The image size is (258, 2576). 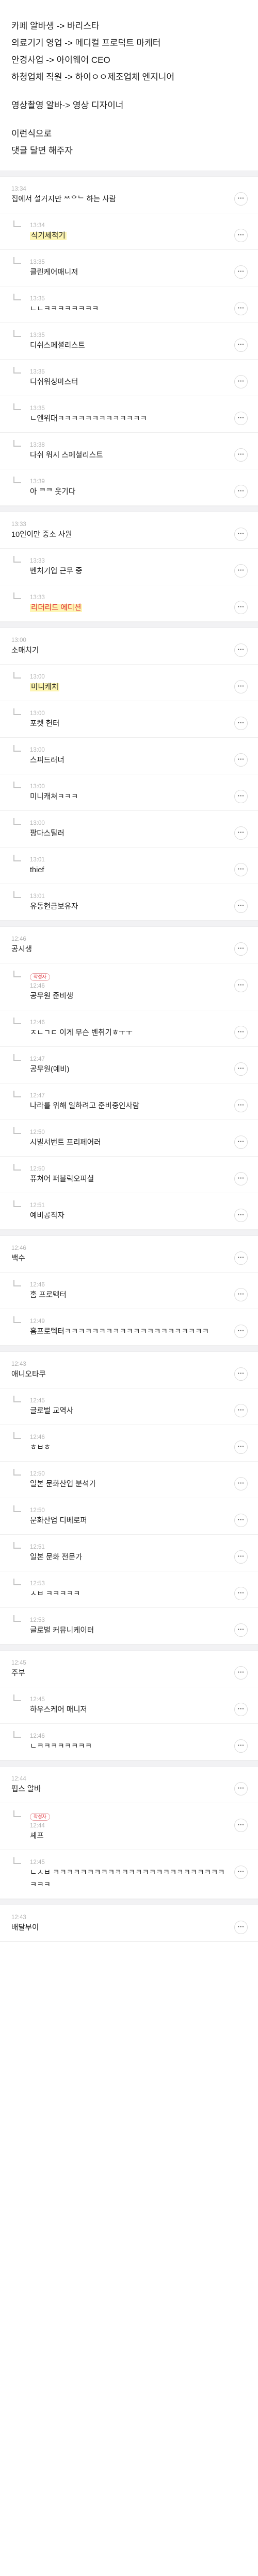 I want to click on comment-time: 13:35, so click(x=37, y=299).